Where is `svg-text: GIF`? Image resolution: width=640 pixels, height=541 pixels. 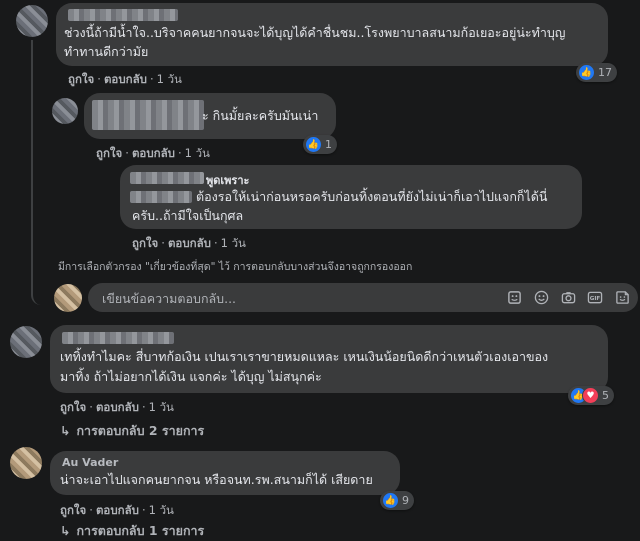 svg-text: GIF is located at coordinates (595, 299).